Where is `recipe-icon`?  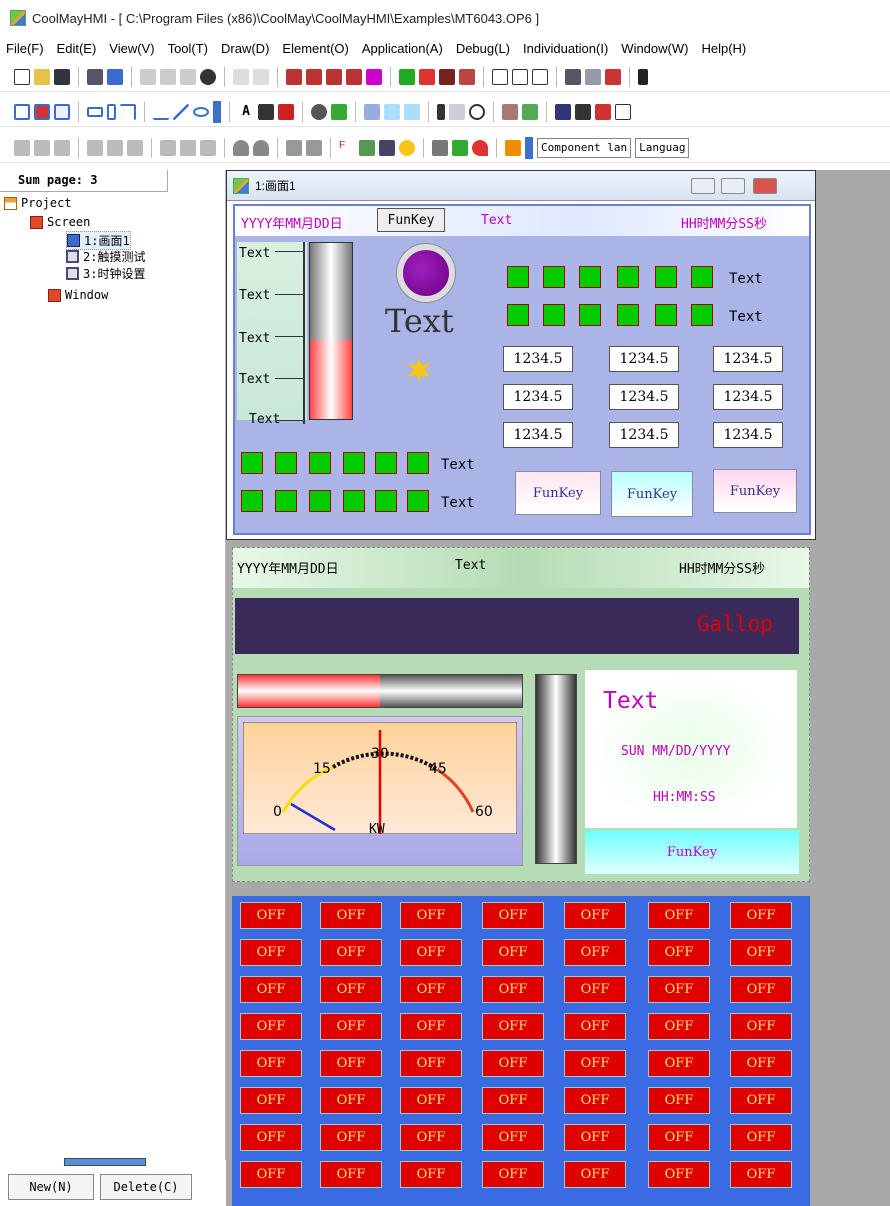 recipe-icon is located at coordinates (510, 111).